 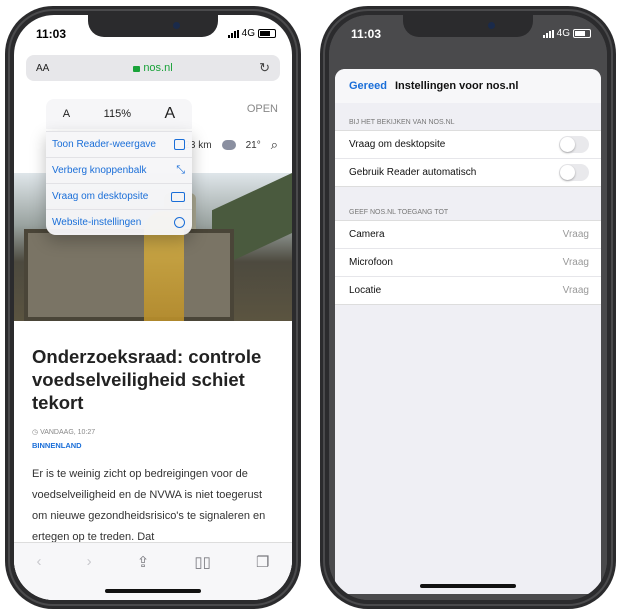 What do you see at coordinates (397, 144) in the screenshot?
I see `setting-label: Vraag om desktopsite` at bounding box center [397, 144].